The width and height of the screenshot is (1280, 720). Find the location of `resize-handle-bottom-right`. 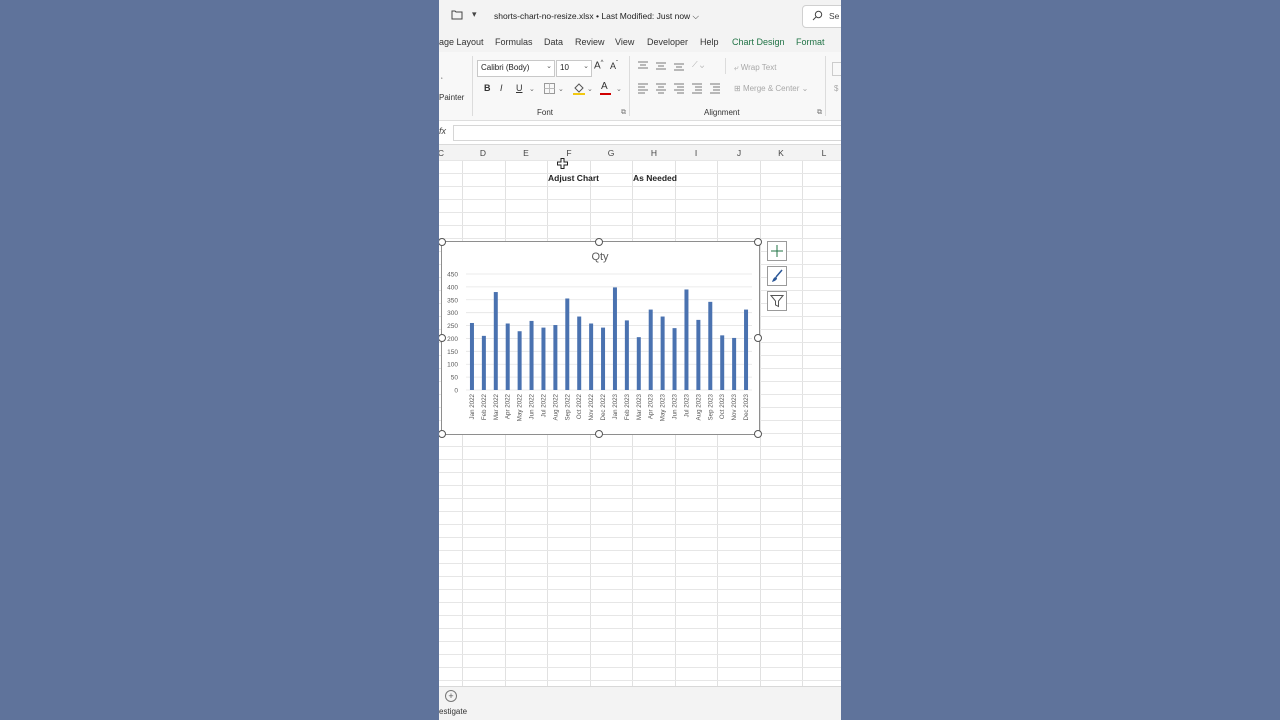

resize-handle-bottom-right is located at coordinates (758, 434).